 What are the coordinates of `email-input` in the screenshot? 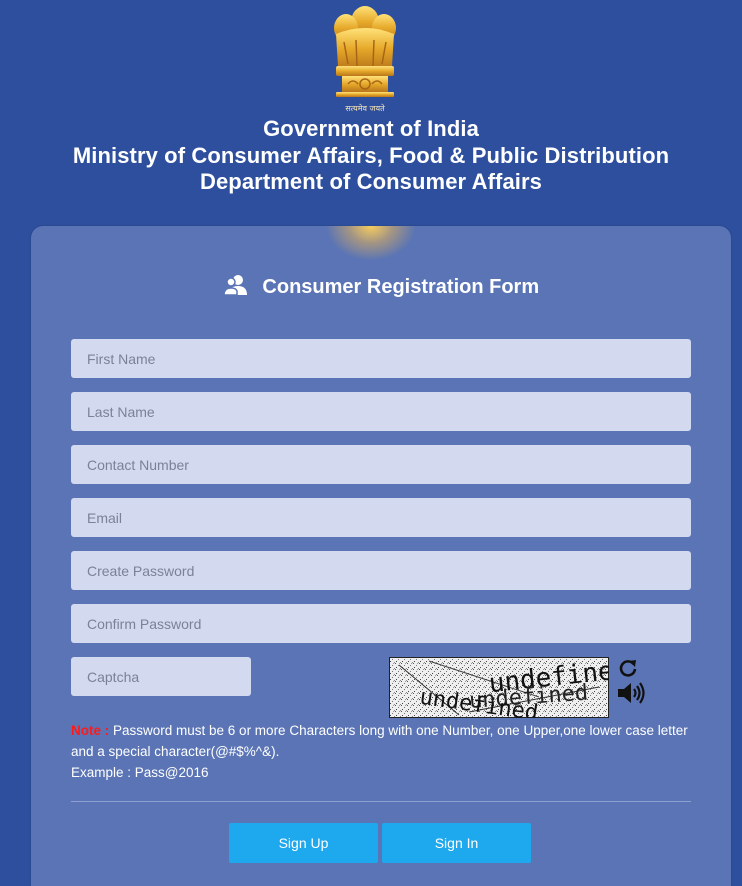 It's located at (381, 517).